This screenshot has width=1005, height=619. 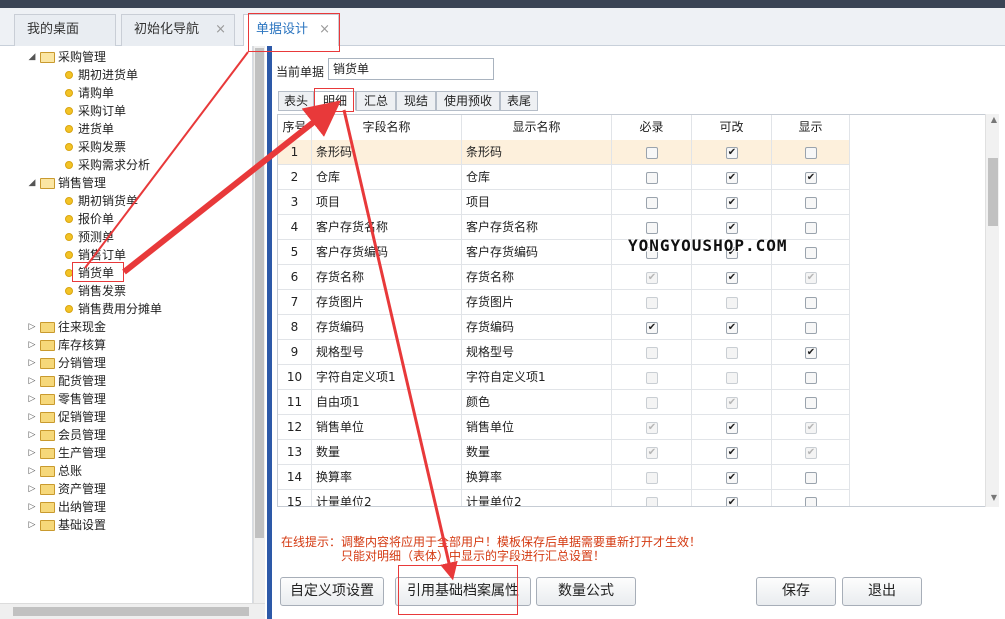 I want to click on column-header: 显示名称, so click(x=537, y=127).